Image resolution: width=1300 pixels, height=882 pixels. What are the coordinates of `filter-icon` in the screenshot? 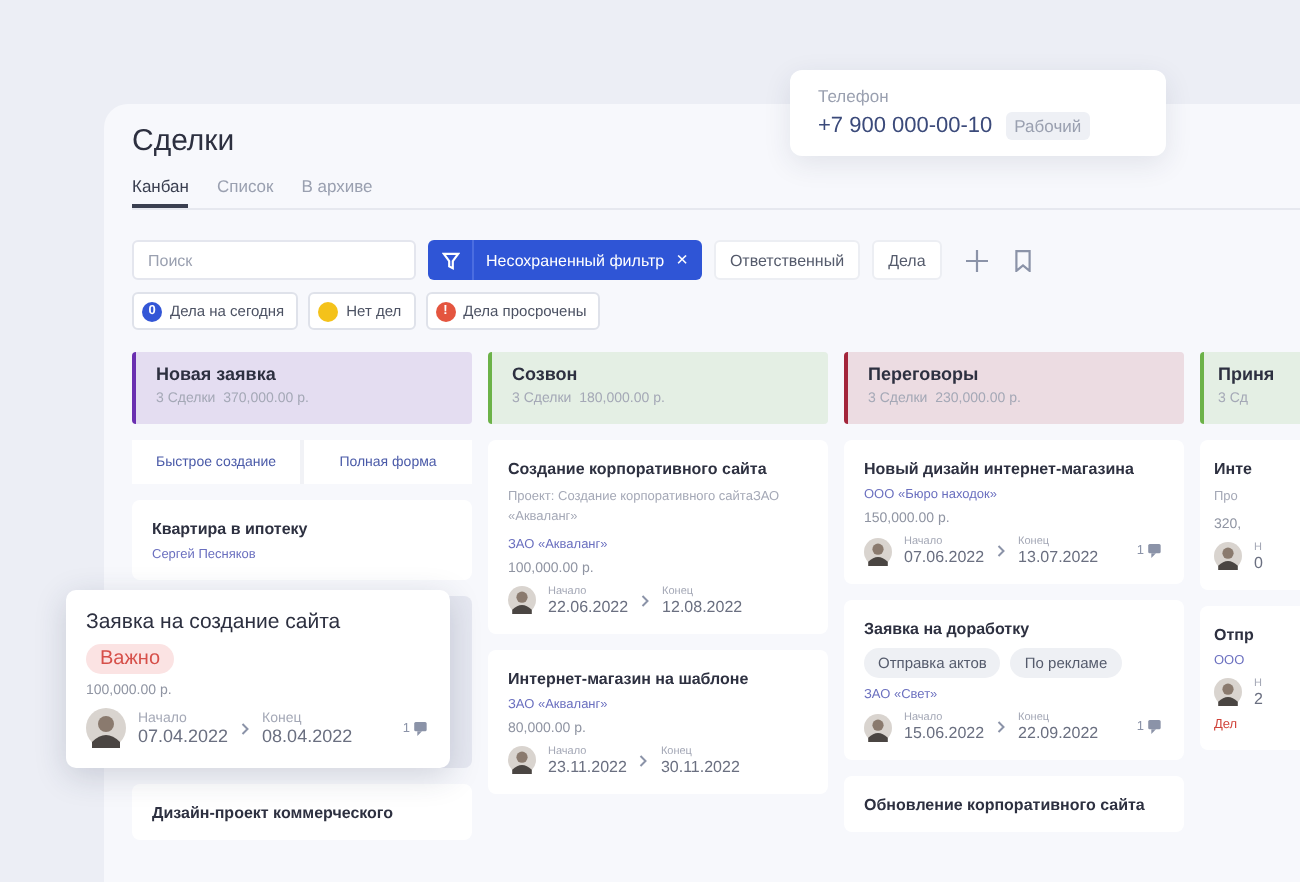 It's located at (450, 260).